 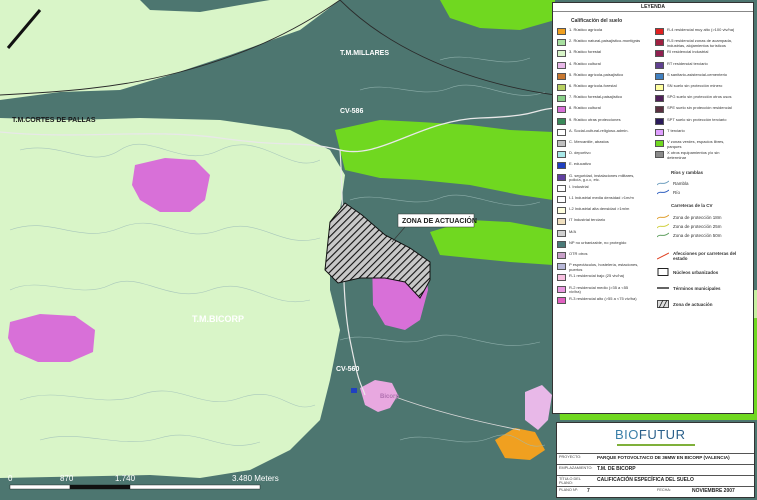 I want to click on legend-left_items-item: 7. Rústico forestal-paisajístico, so click(x=599, y=99).